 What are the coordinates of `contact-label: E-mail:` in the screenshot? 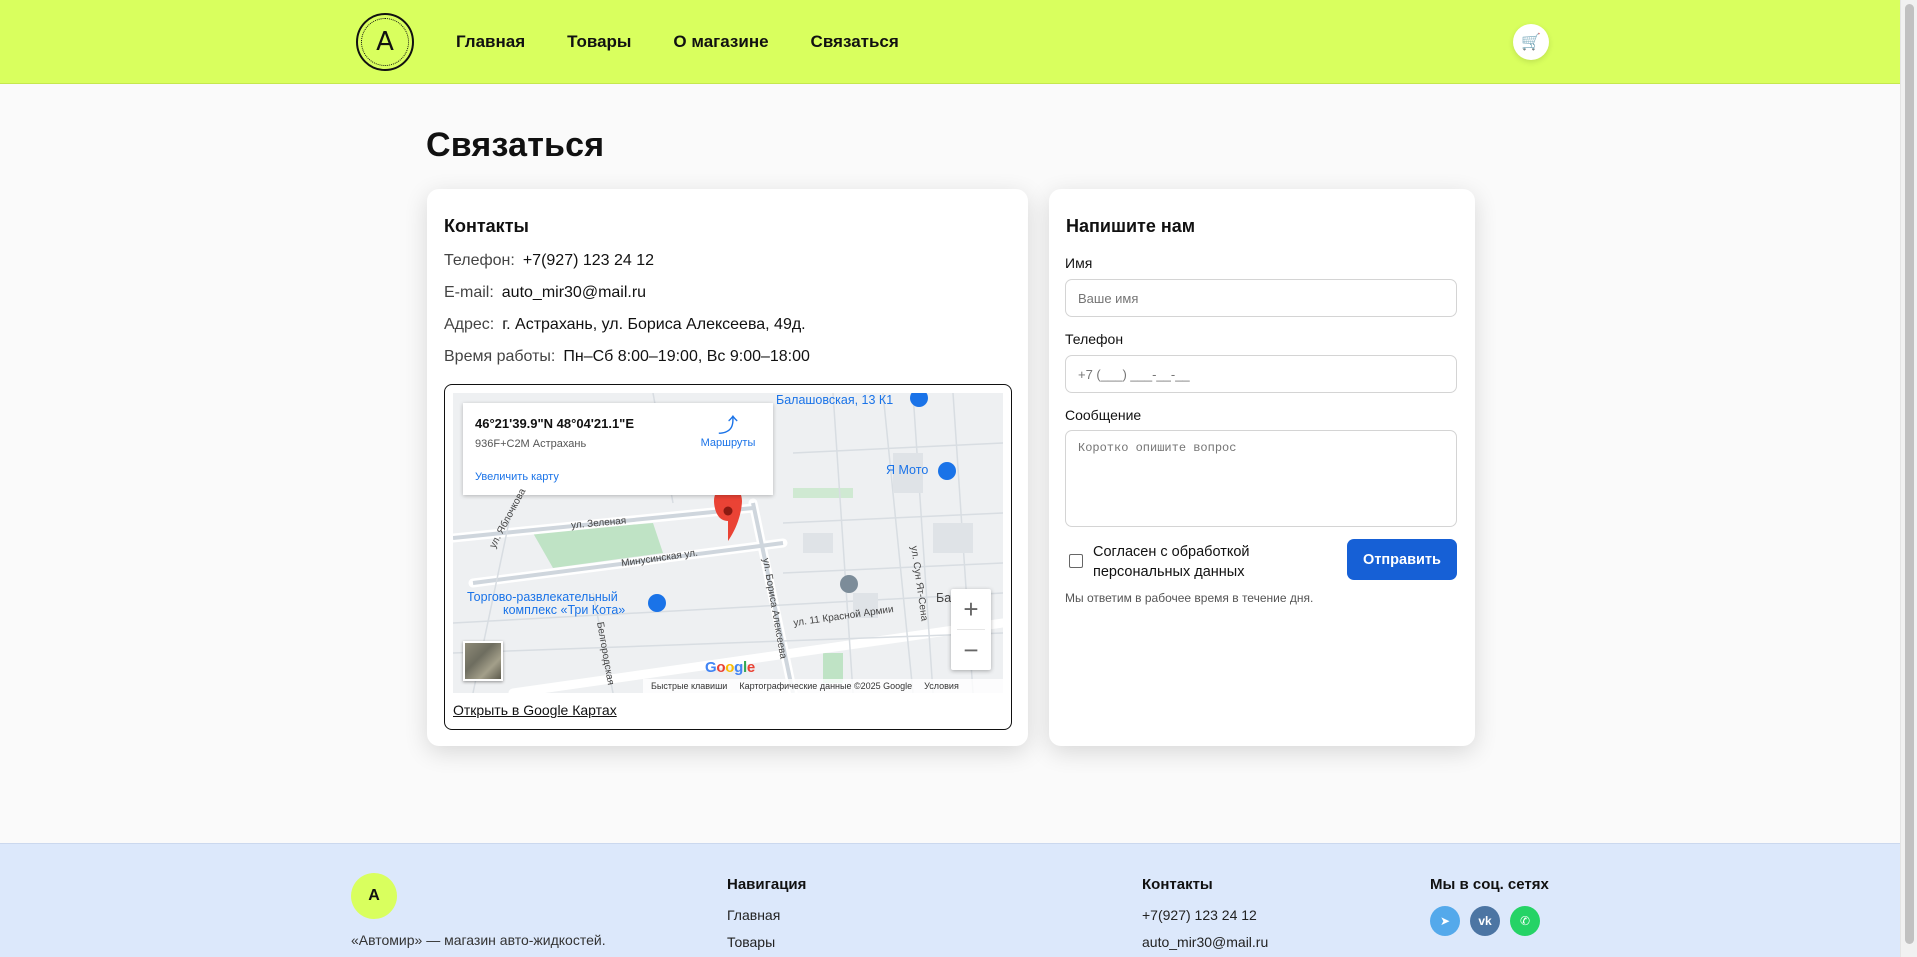 It's located at (469, 292).